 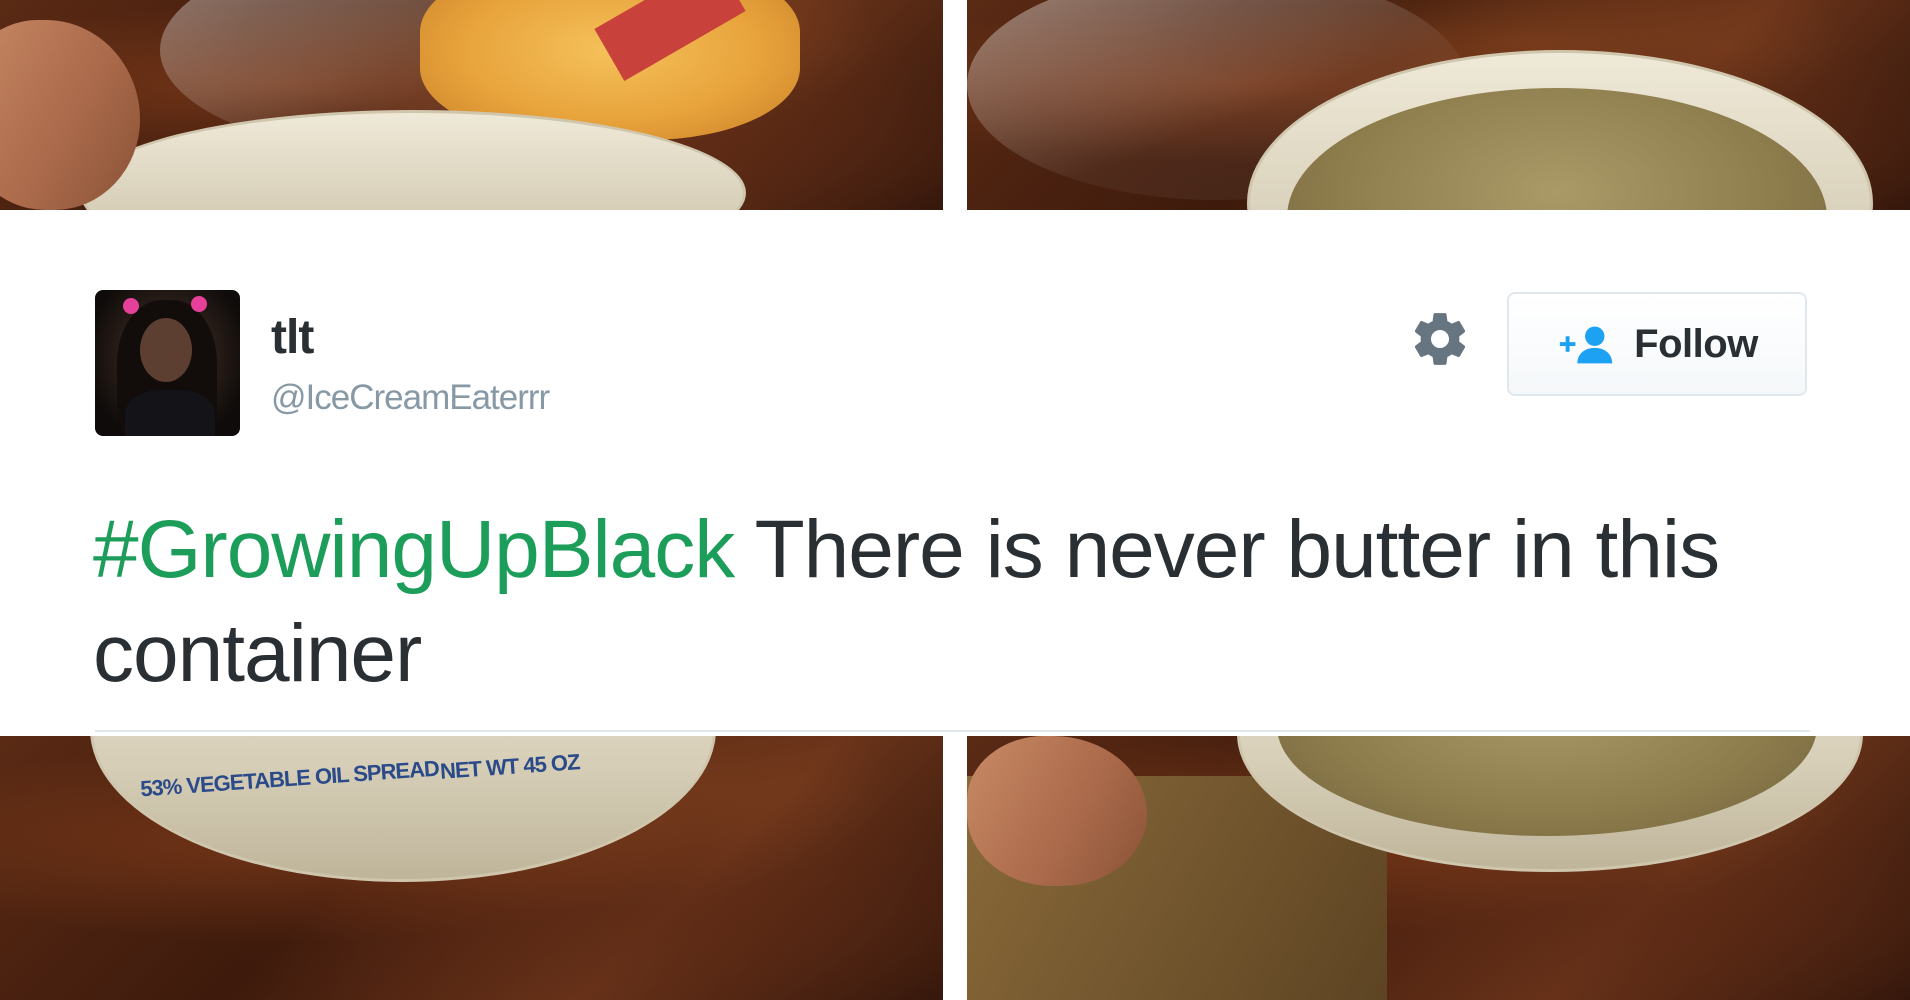 I want to click on display-name: tlt, so click(x=292, y=337).